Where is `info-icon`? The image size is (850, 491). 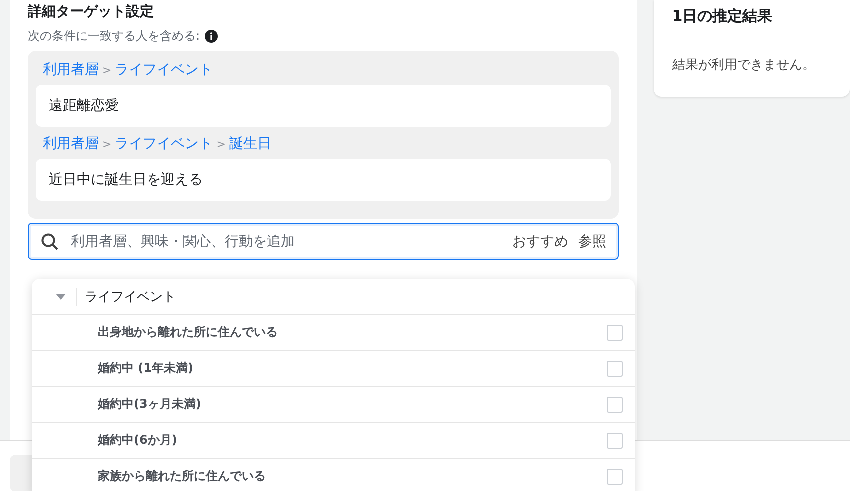
info-icon is located at coordinates (211, 36).